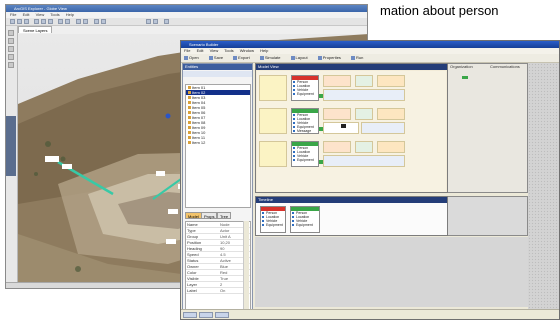  I want to click on toolbar-export: Export, so click(241, 57).